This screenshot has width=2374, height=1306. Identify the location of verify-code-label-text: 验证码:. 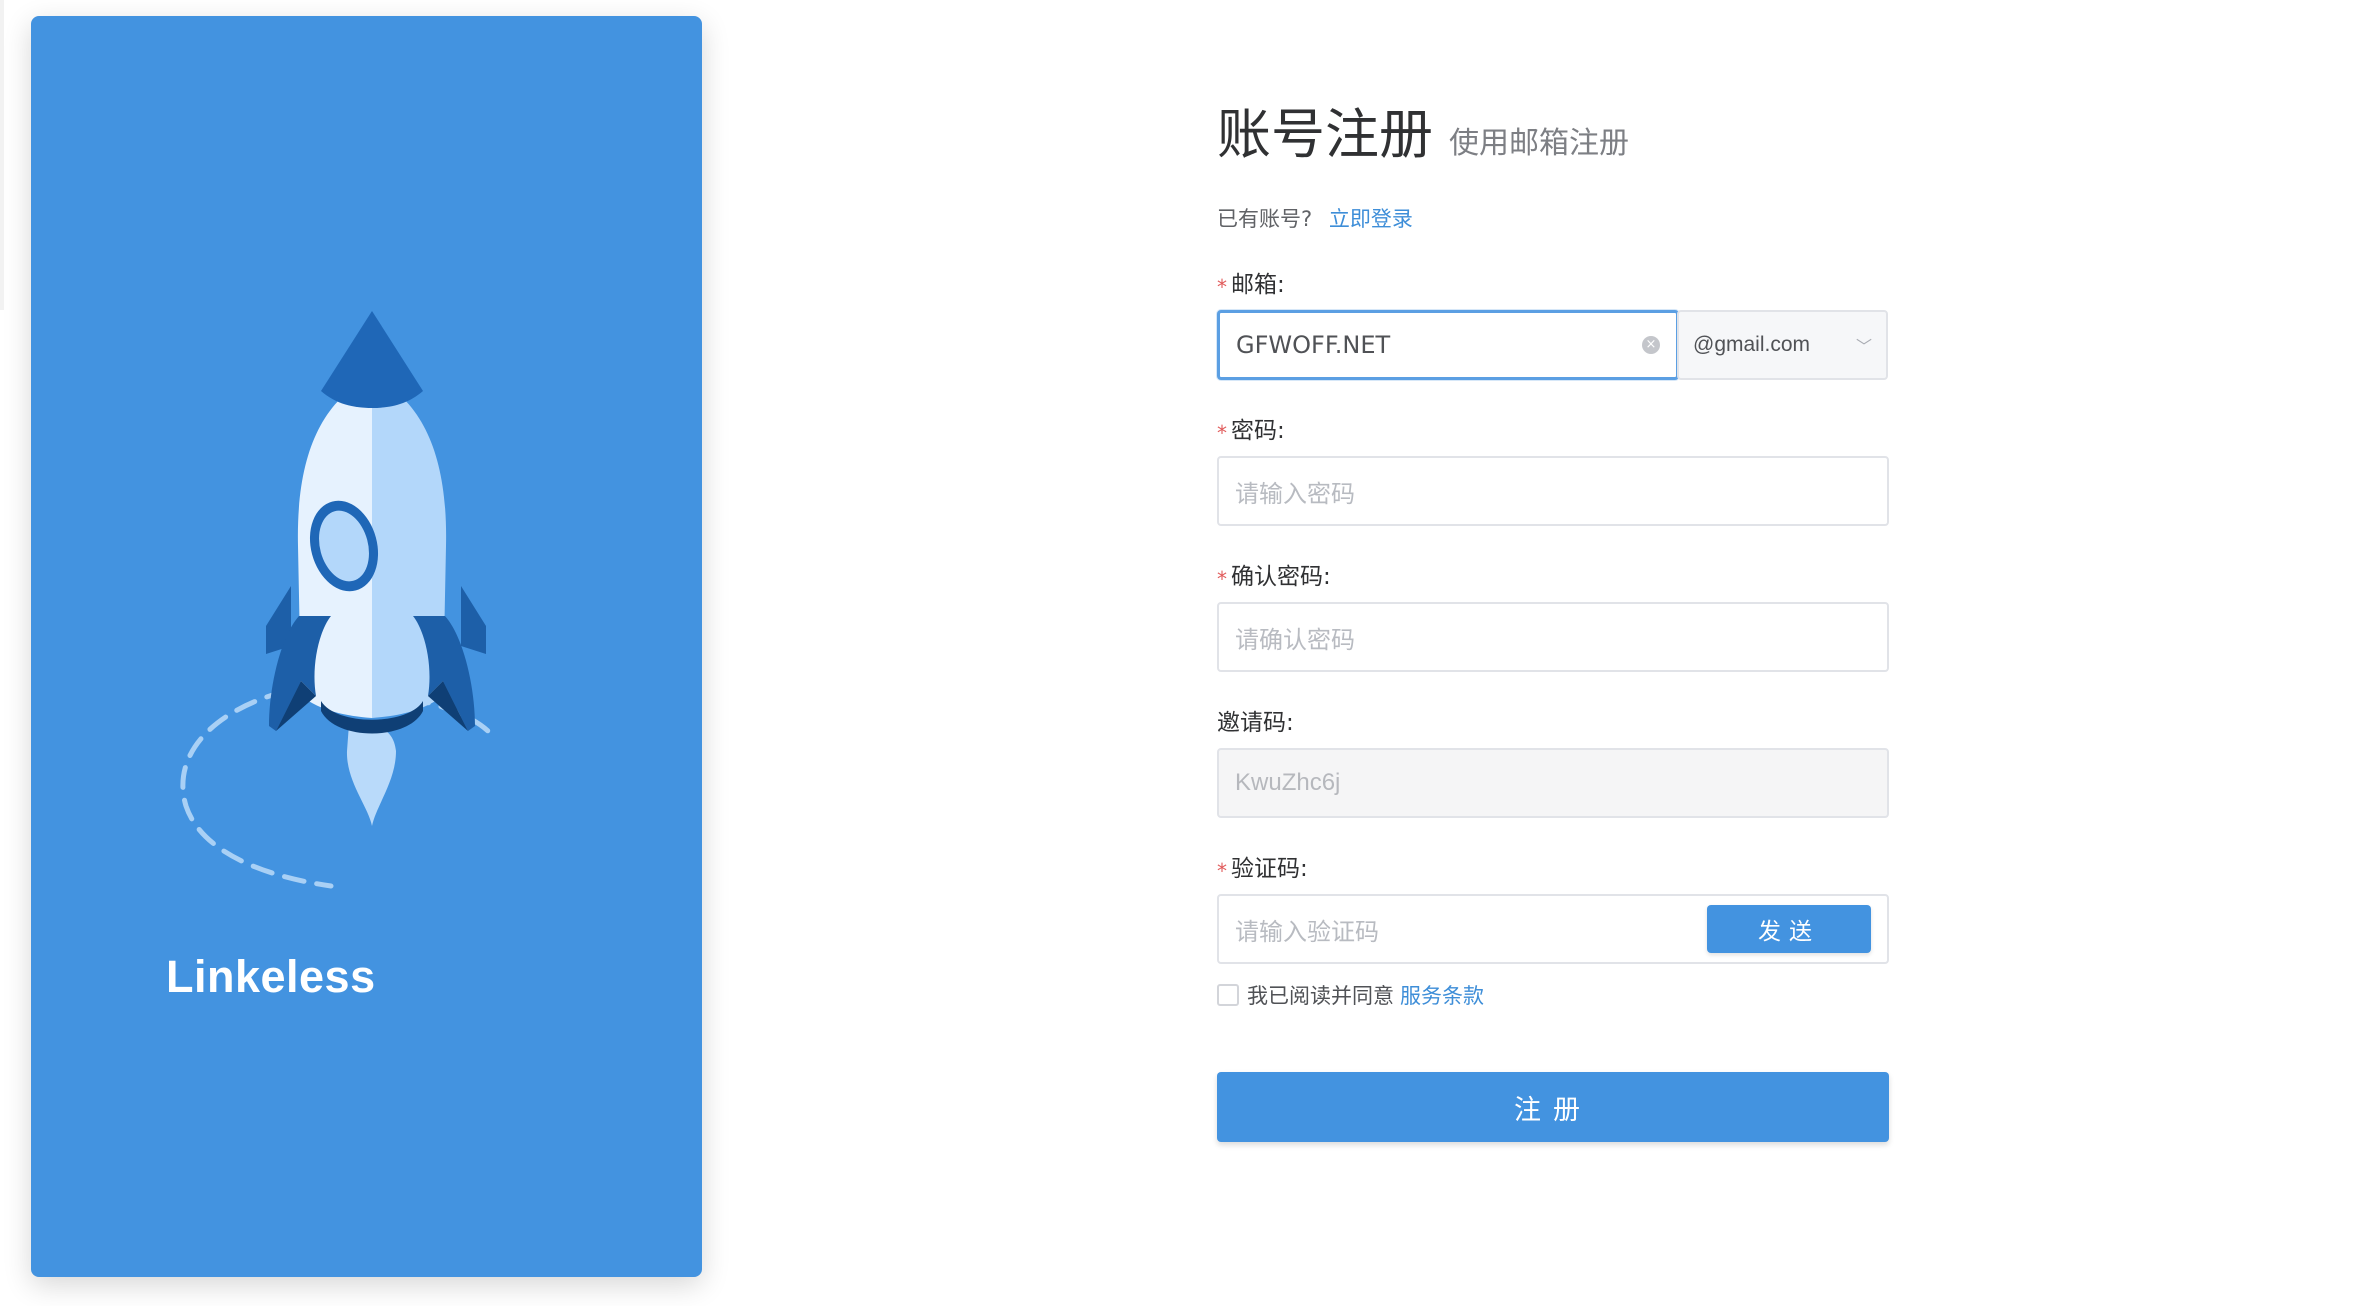
(1269, 869).